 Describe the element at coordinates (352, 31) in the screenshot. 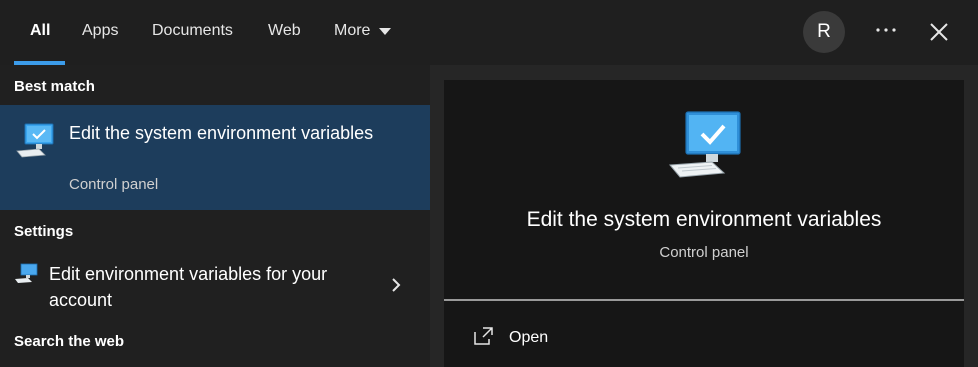

I see `tab-more: More` at that location.